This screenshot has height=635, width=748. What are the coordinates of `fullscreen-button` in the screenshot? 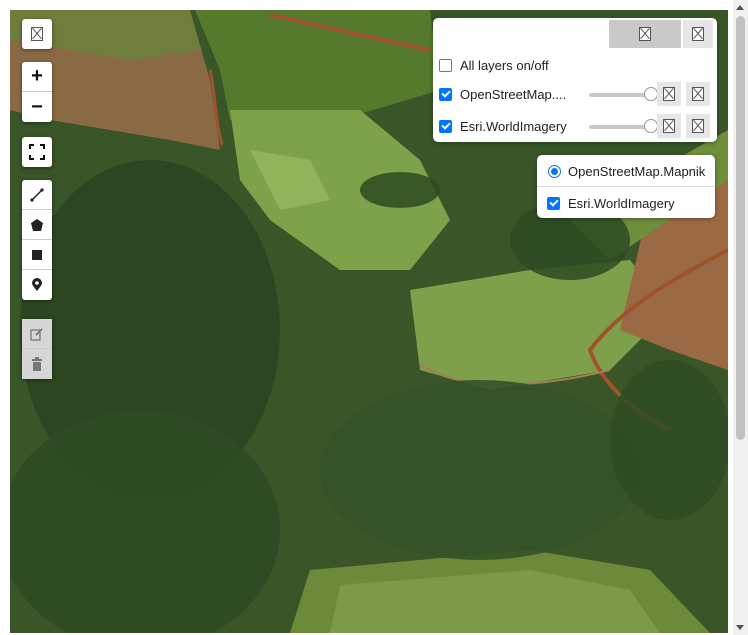 It's located at (37, 152).